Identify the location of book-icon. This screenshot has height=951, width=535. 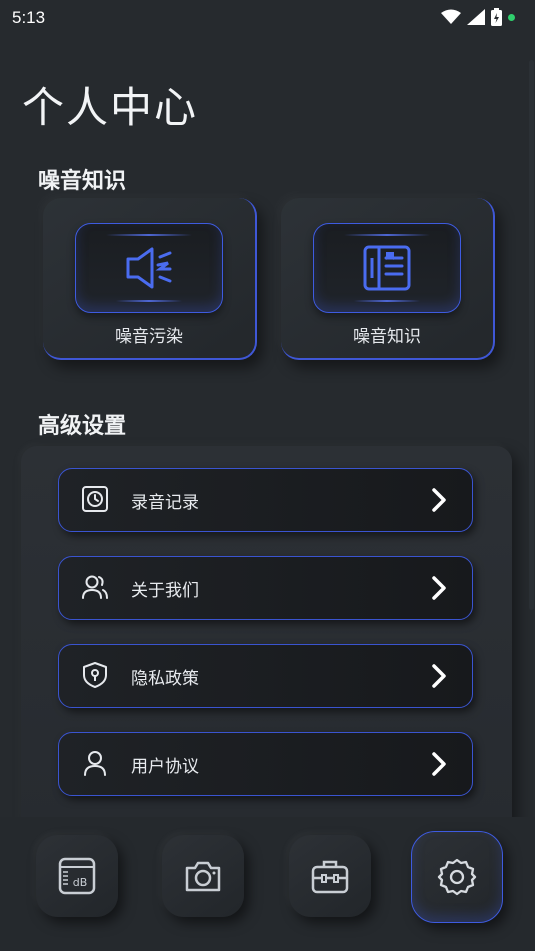
(387, 268).